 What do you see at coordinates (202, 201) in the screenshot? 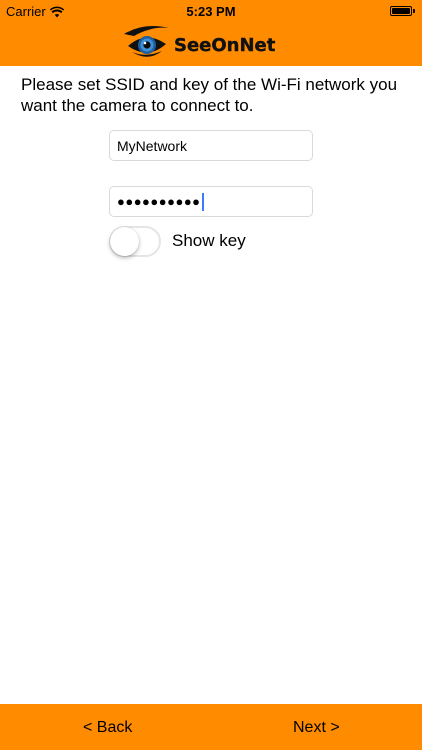
I see `text-cursor` at bounding box center [202, 201].